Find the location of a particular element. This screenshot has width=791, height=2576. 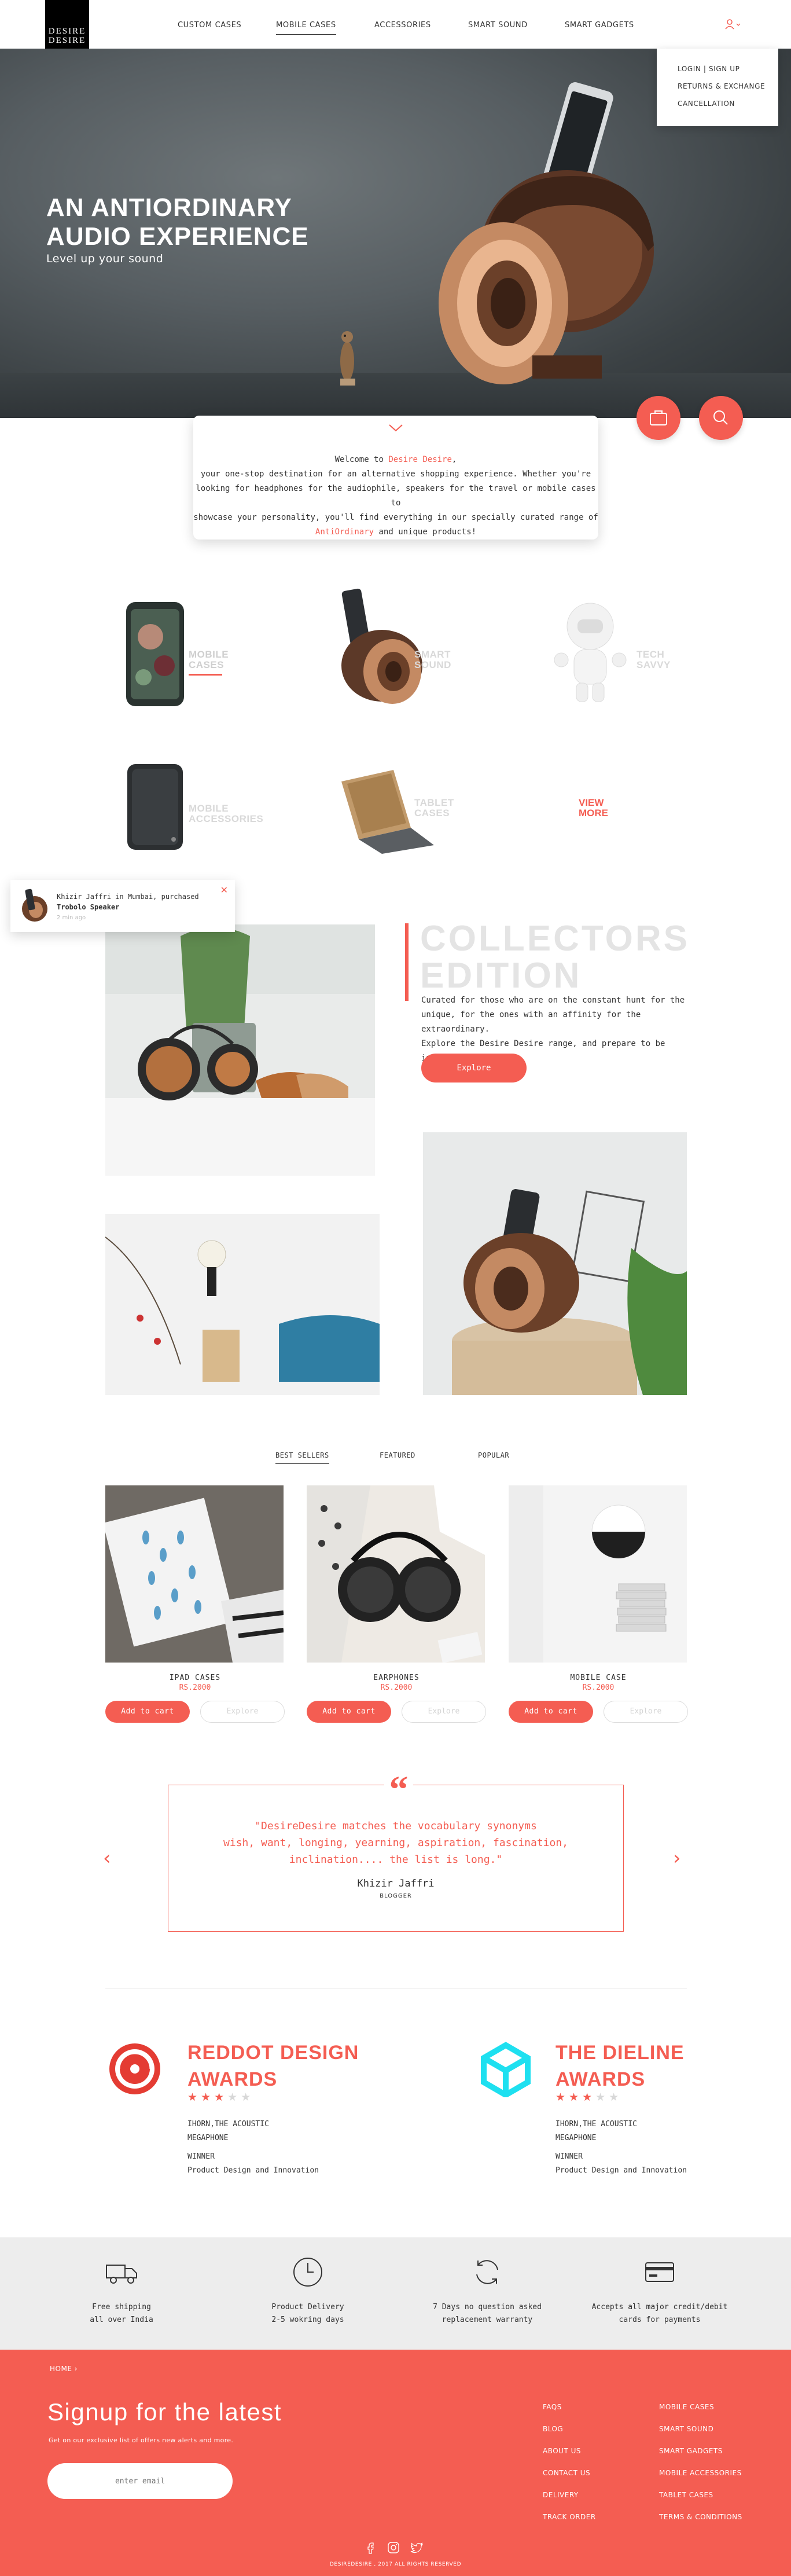

category-mobile-cases-label: MOBILE CASES is located at coordinates (209, 662).